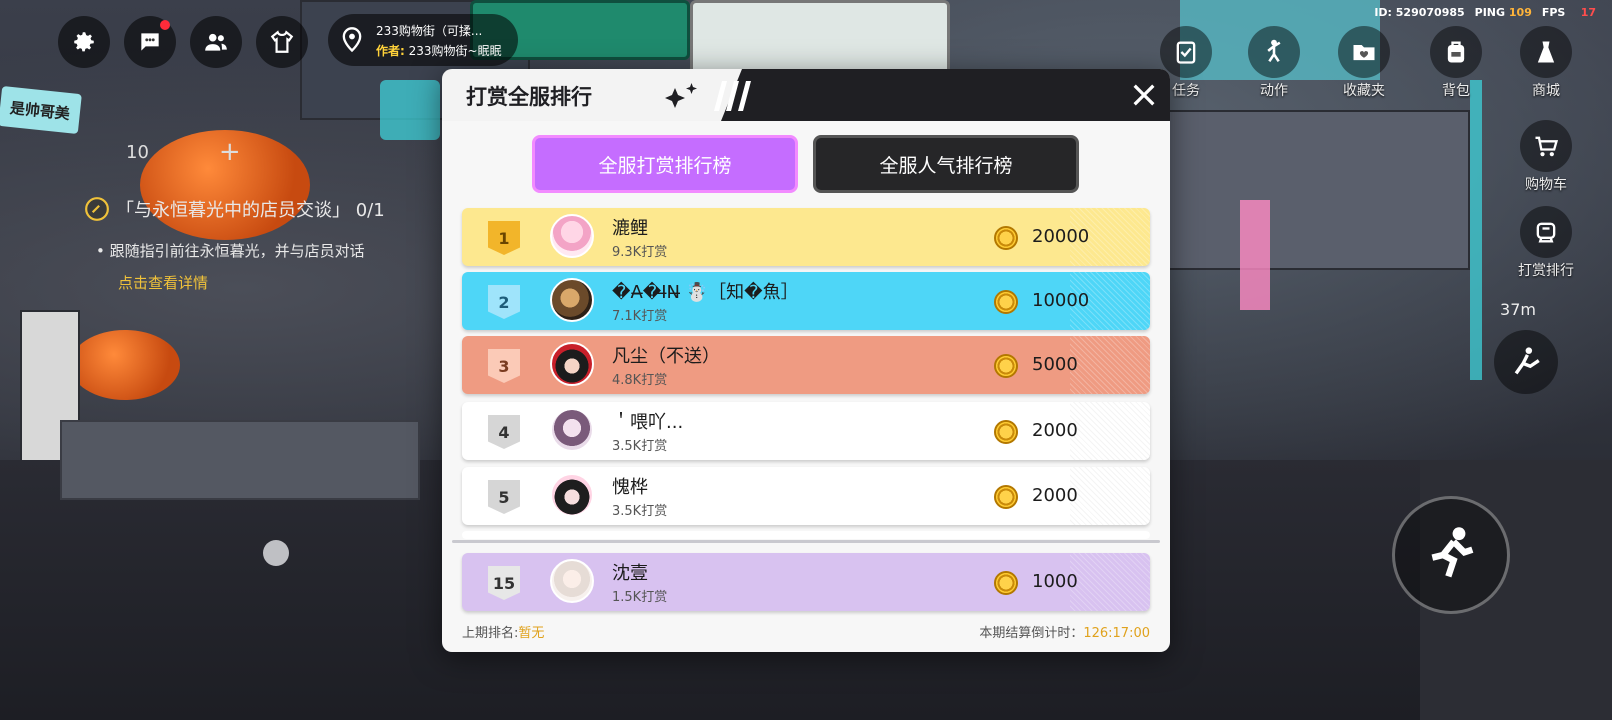 The height and width of the screenshot is (720, 1612). What do you see at coordinates (630, 487) in the screenshot?
I see `player-name: 愧桦` at bounding box center [630, 487].